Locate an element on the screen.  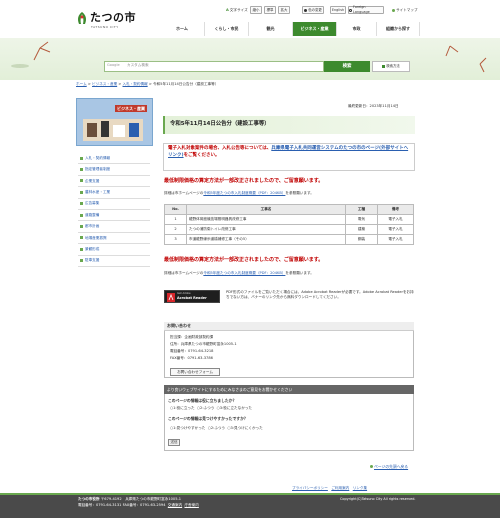
acrobat-label-1: Get Adobe is located at coordinates (184, 293).